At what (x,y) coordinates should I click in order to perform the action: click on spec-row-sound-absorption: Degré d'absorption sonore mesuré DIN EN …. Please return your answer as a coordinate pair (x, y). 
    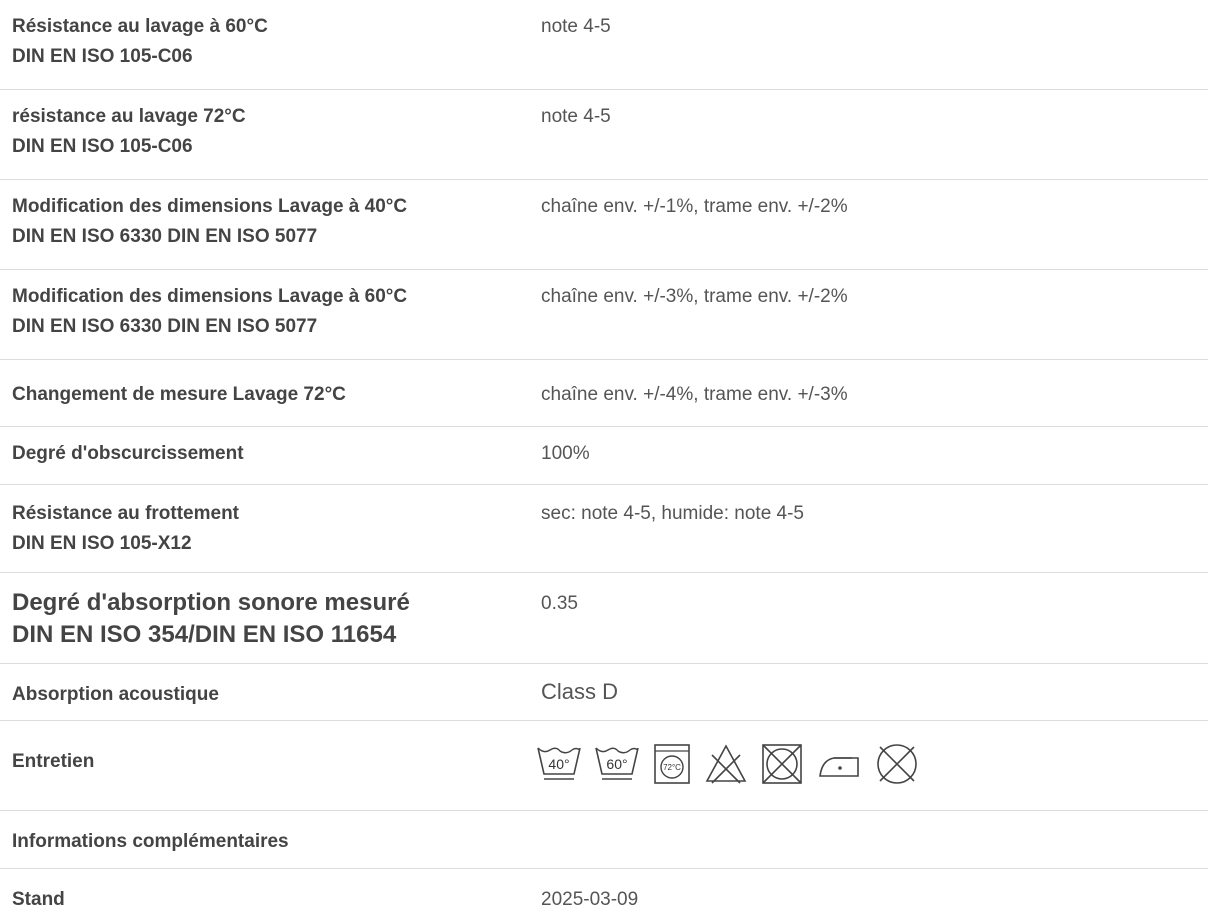
    Looking at the image, I should click on (604, 618).